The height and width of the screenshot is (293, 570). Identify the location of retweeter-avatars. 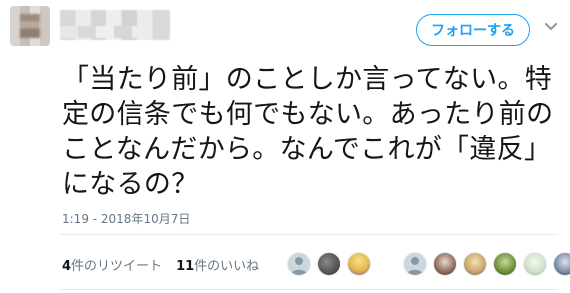
(332, 264).